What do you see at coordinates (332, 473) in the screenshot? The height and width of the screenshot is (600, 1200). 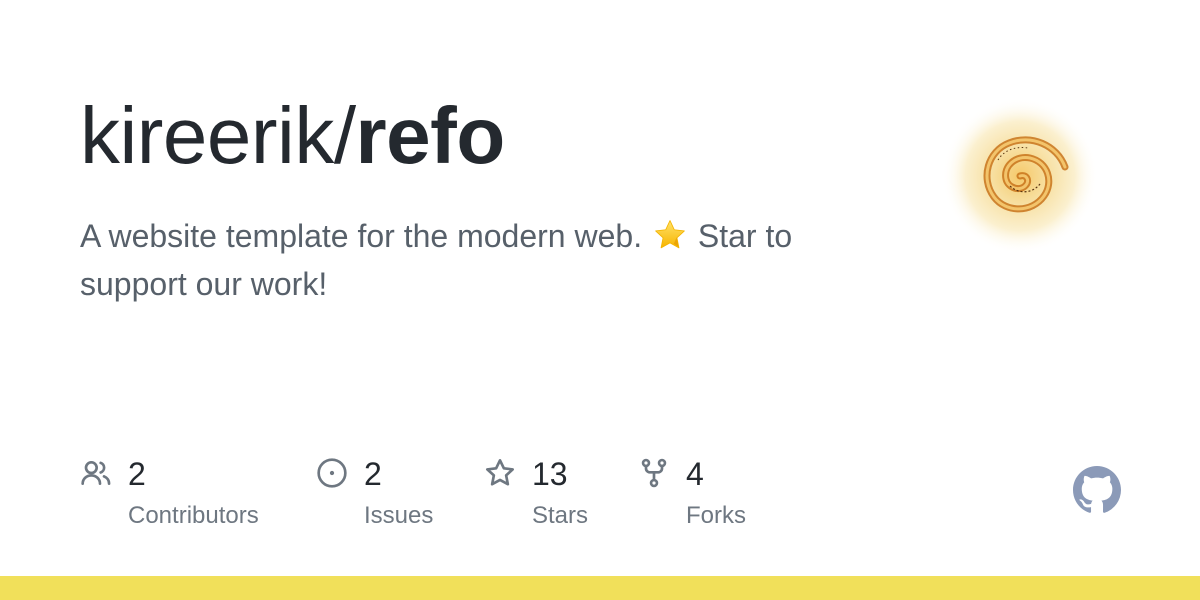 I see `issue-opened-icon` at bounding box center [332, 473].